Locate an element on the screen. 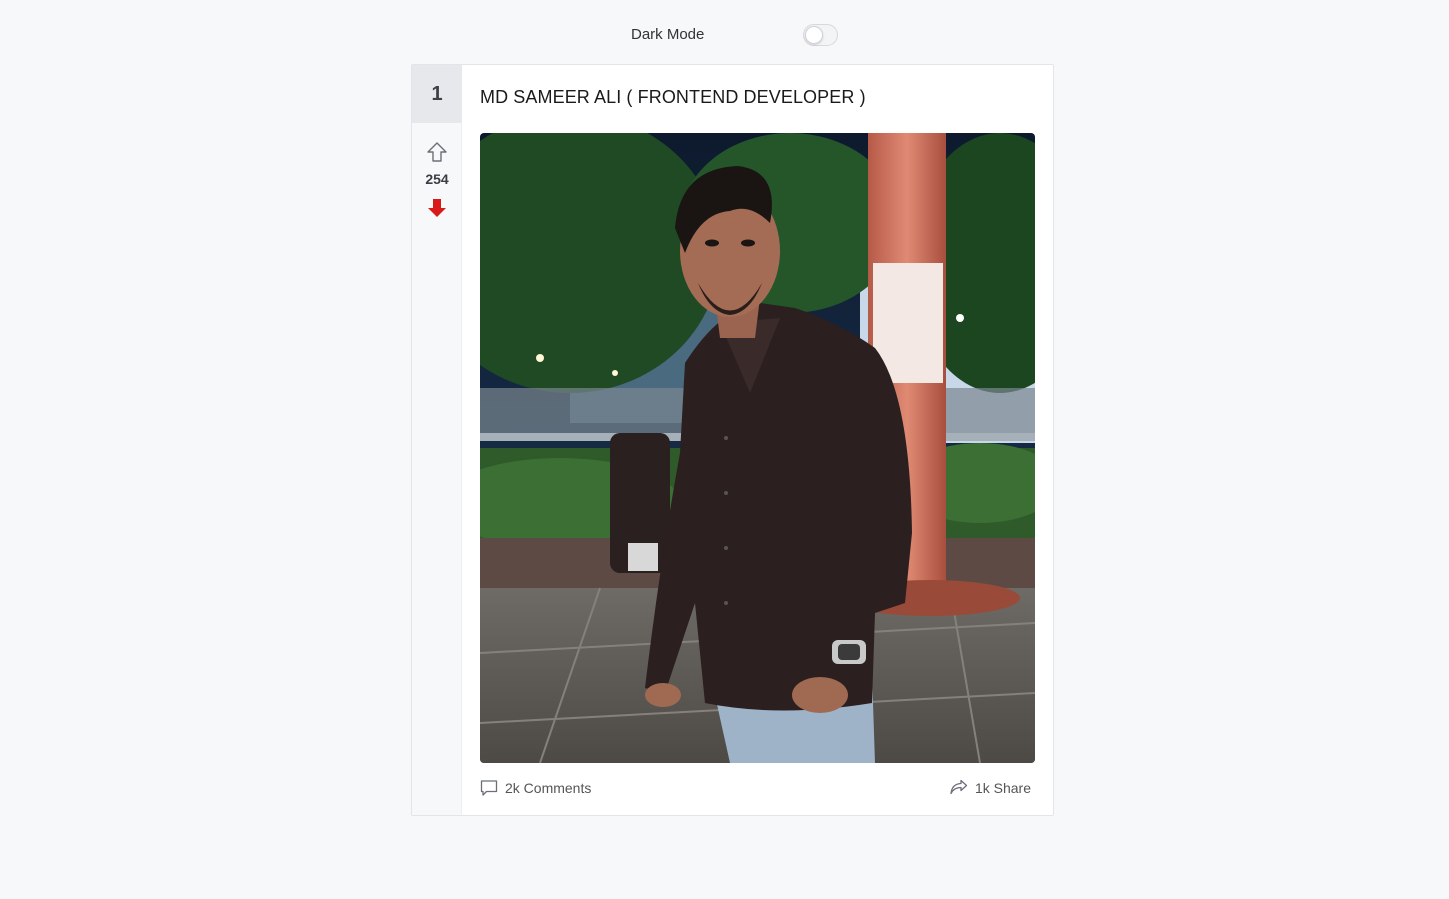 The image size is (1449, 899). comments-label: 2k Comments is located at coordinates (548, 788).